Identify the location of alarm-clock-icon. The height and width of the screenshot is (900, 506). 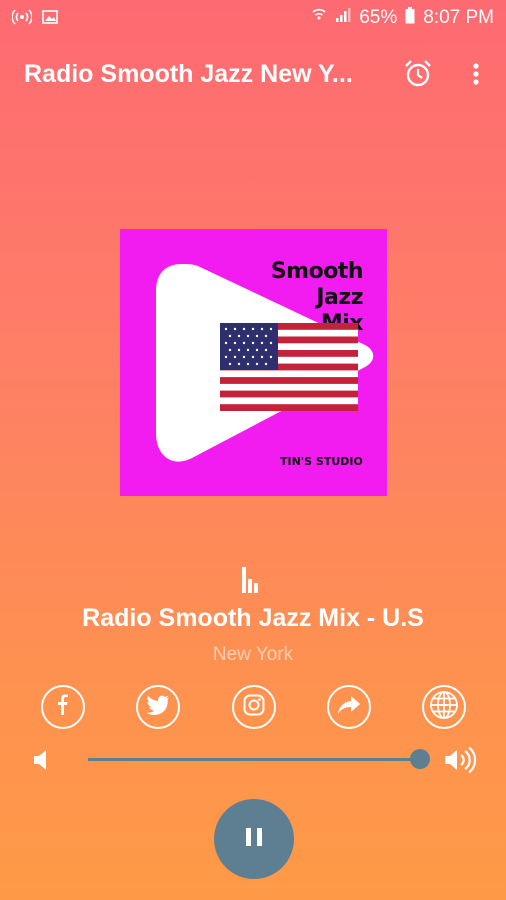
(418, 78).